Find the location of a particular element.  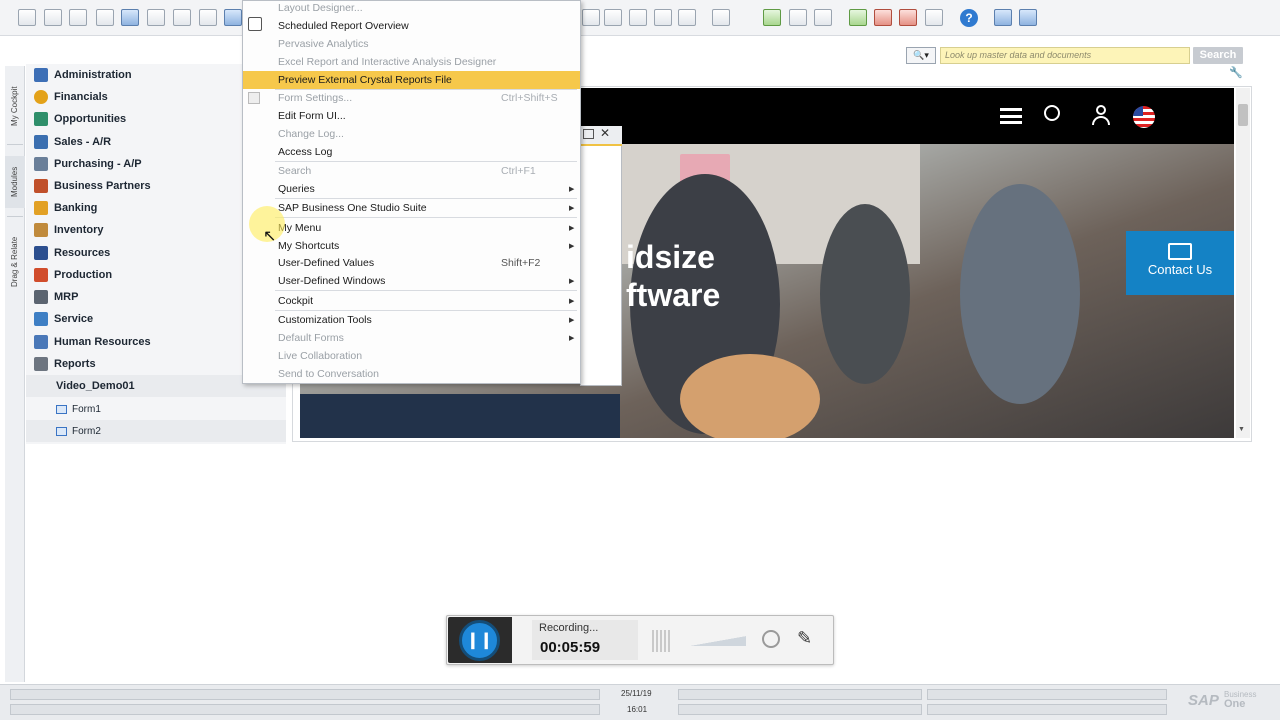

launch-icon is located at coordinates (233, 17).